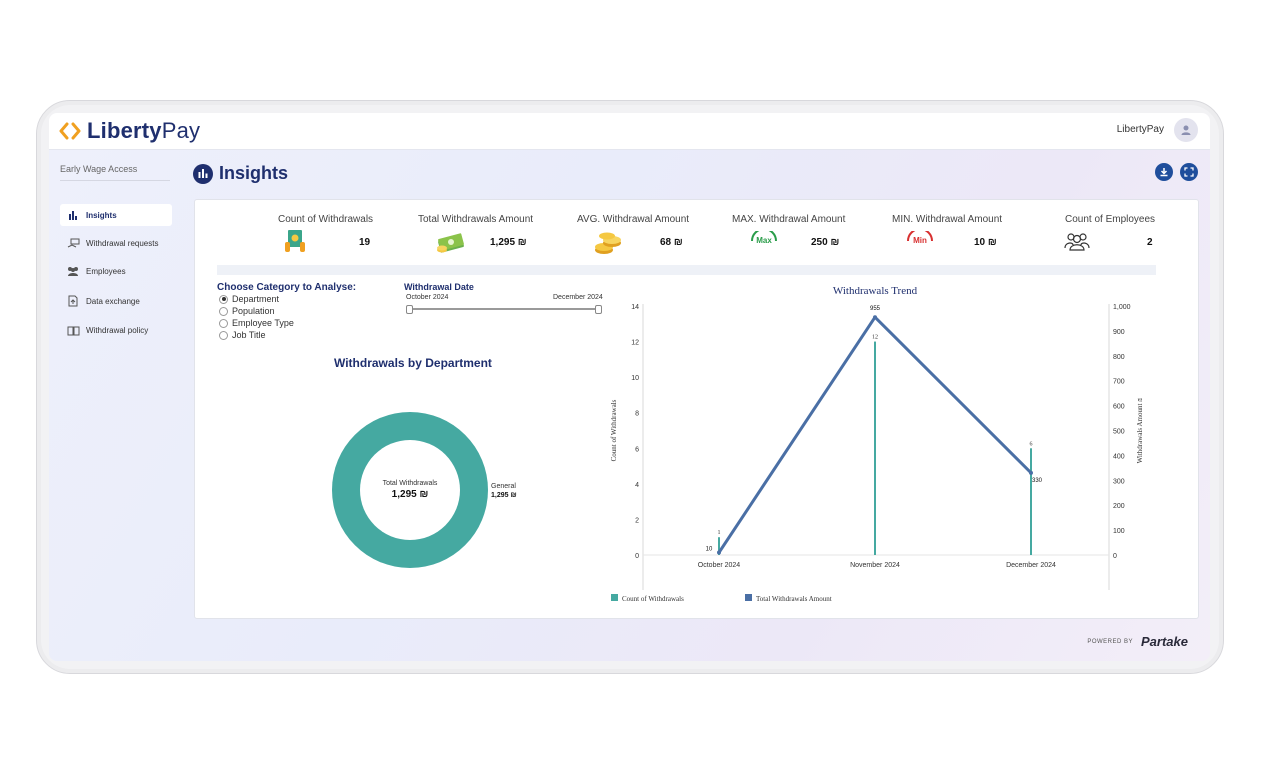 Image resolution: width=1261 pixels, height=778 pixels. Describe the element at coordinates (635, 307) in the screenshot. I see `y-left-tick-label: 14` at that location.